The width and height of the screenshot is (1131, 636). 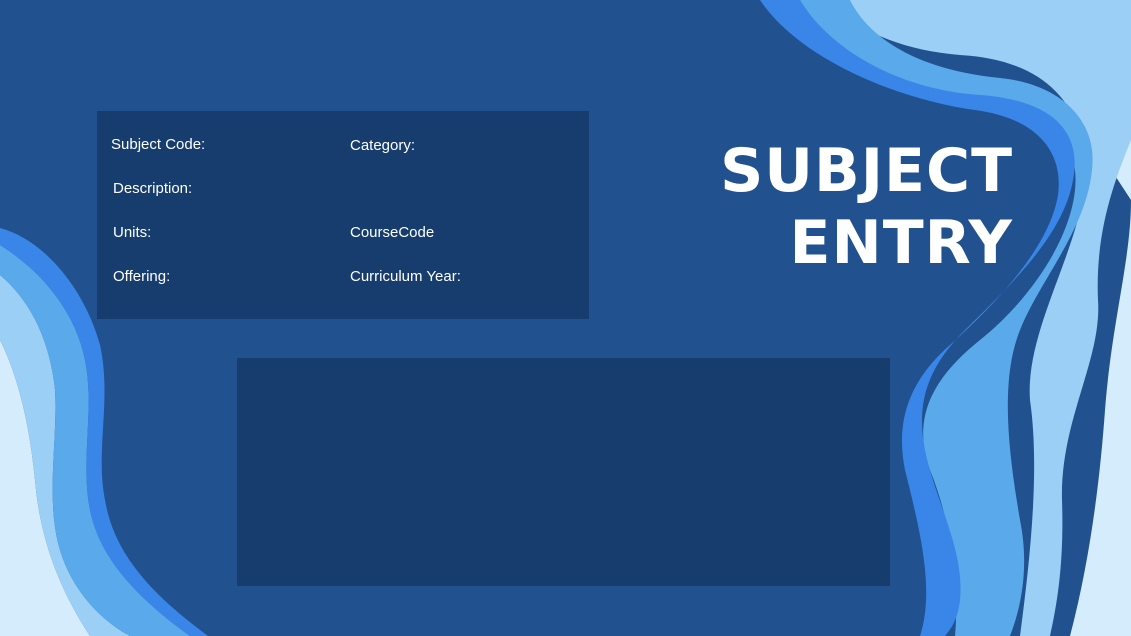 I want to click on subject-code-label: Subject Code:, so click(x=158, y=144).